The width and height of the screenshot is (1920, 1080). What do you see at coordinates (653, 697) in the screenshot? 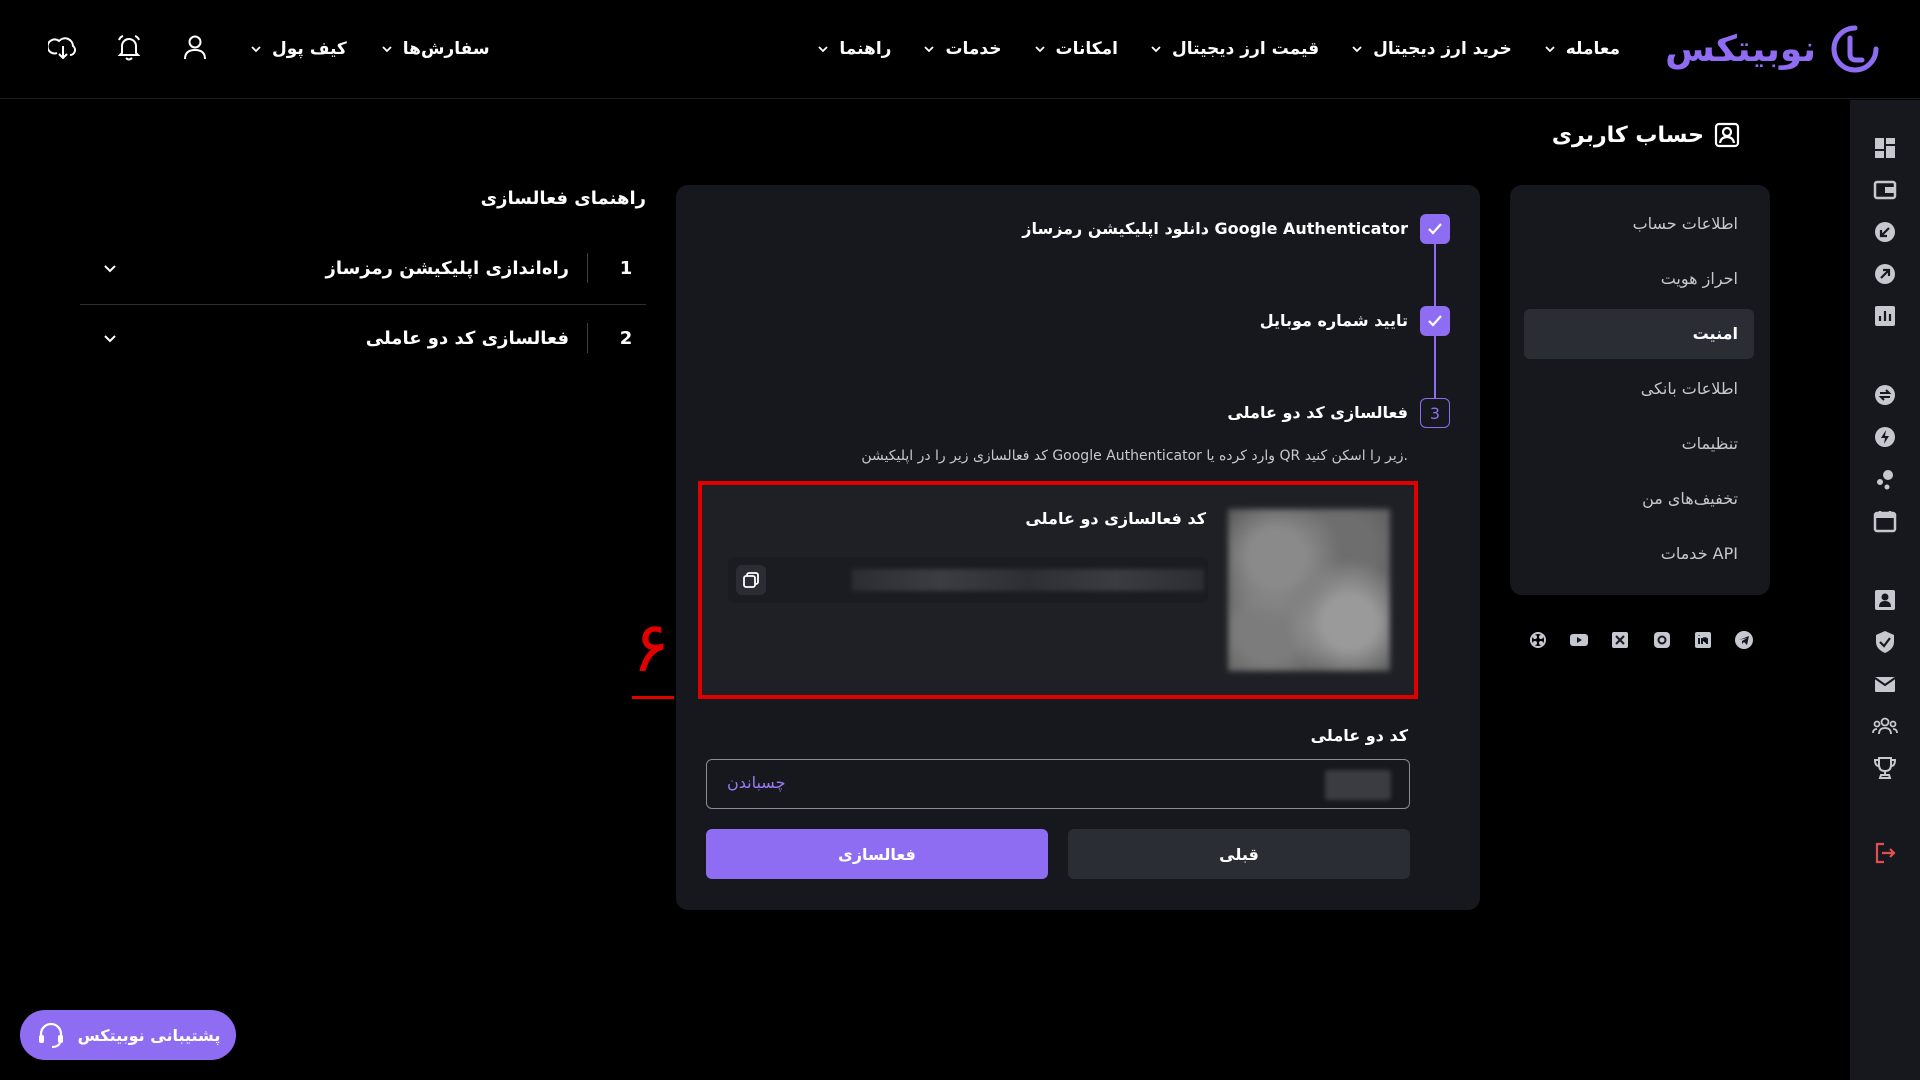
I see `annotation-underline` at bounding box center [653, 697].